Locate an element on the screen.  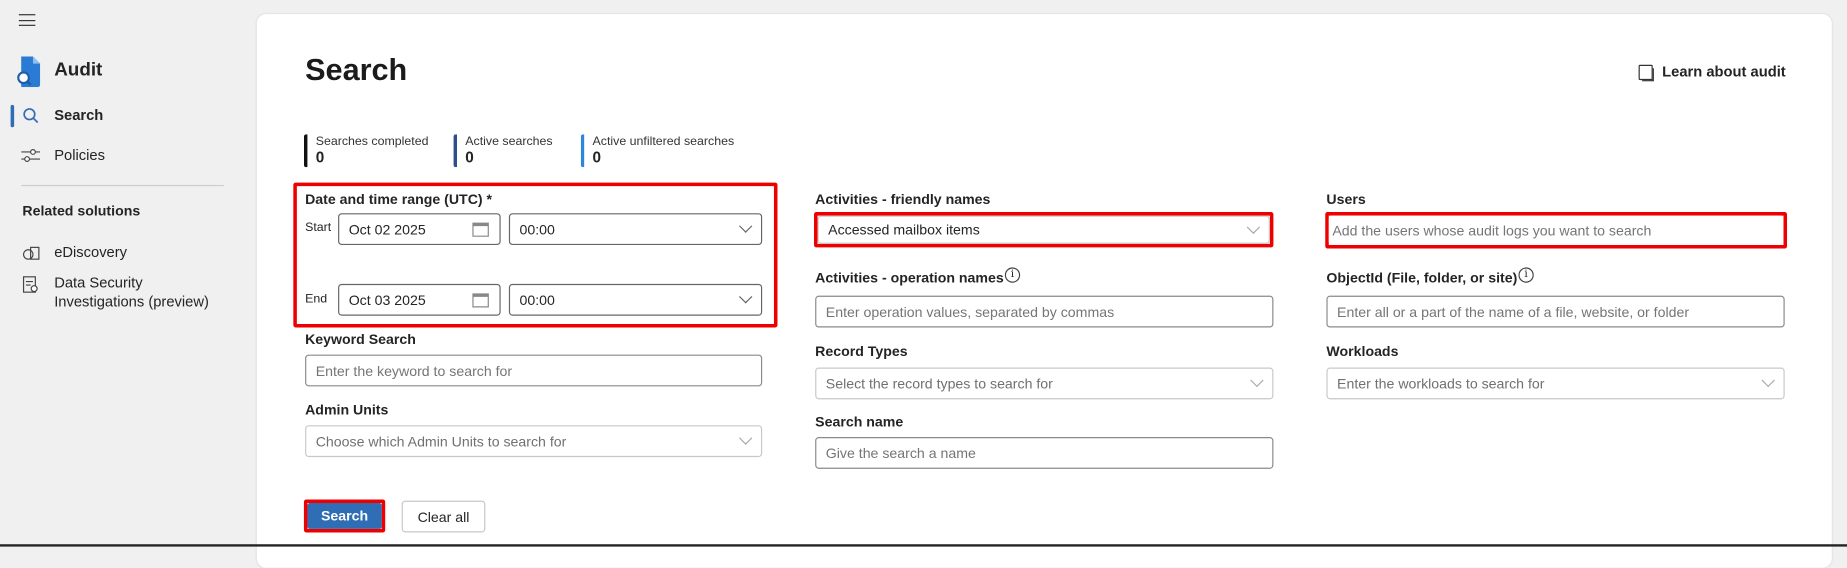
active-indicator is located at coordinates (12, 116).